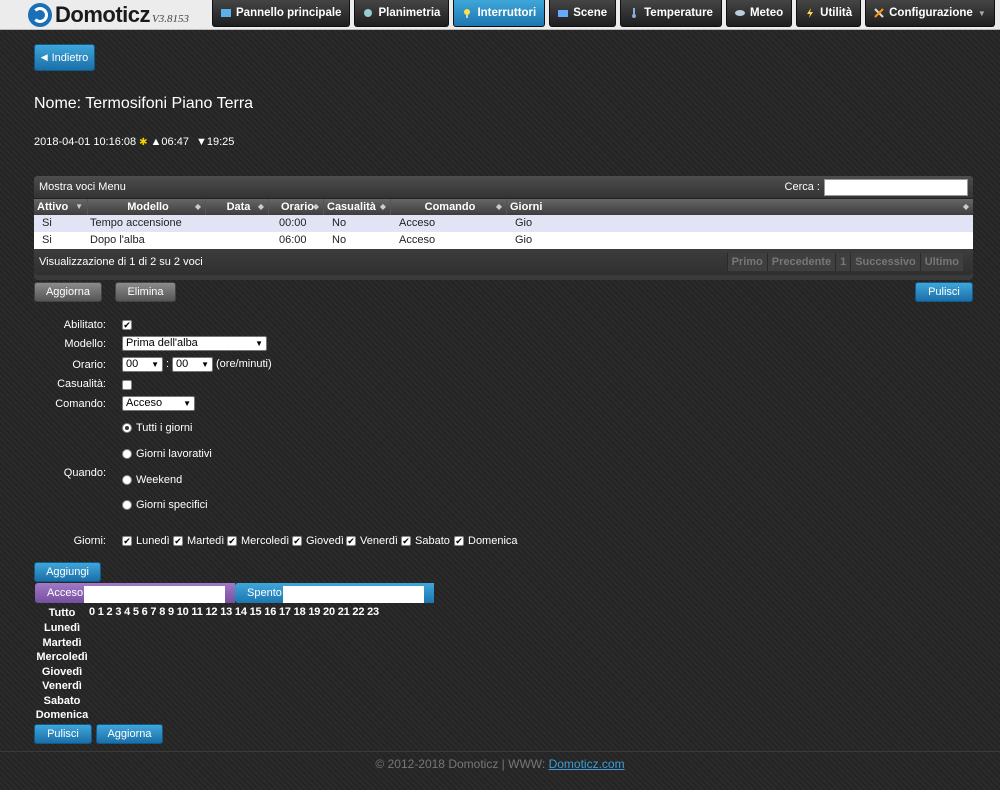 The height and width of the screenshot is (790, 1000). What do you see at coordinates (146, 541) in the screenshot?
I see `day-monday: ✔ Lunedì` at bounding box center [146, 541].